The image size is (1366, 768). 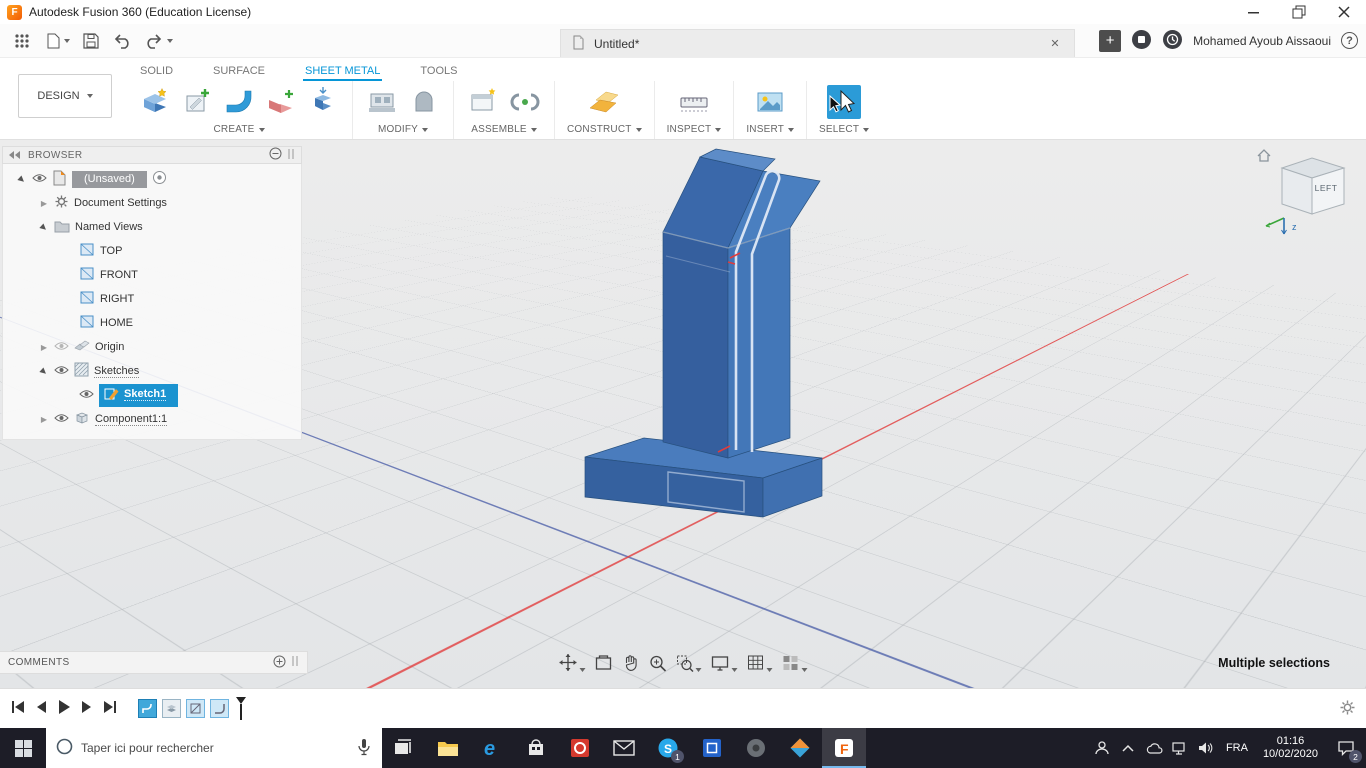 I want to click on tree-item-component1: Component1:1, so click(x=152, y=419).